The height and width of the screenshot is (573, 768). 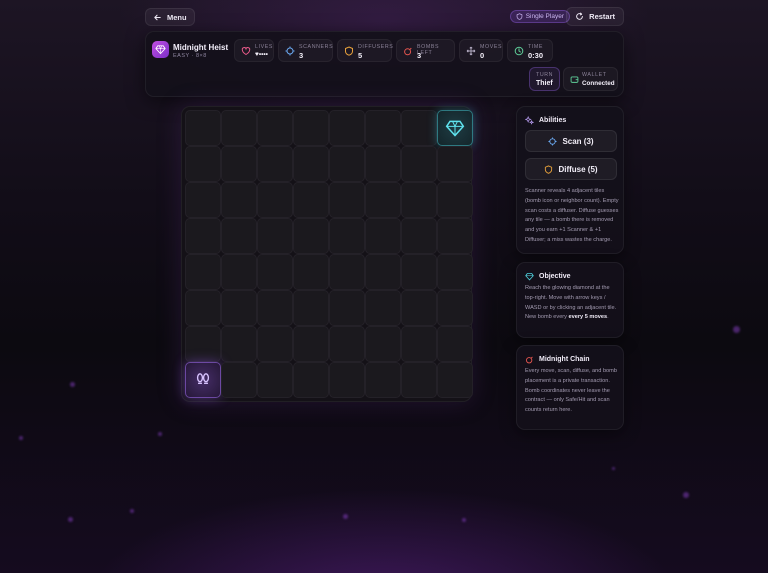 I want to click on top-bar: Menu Single Player Restart, so click(x=384, y=17).